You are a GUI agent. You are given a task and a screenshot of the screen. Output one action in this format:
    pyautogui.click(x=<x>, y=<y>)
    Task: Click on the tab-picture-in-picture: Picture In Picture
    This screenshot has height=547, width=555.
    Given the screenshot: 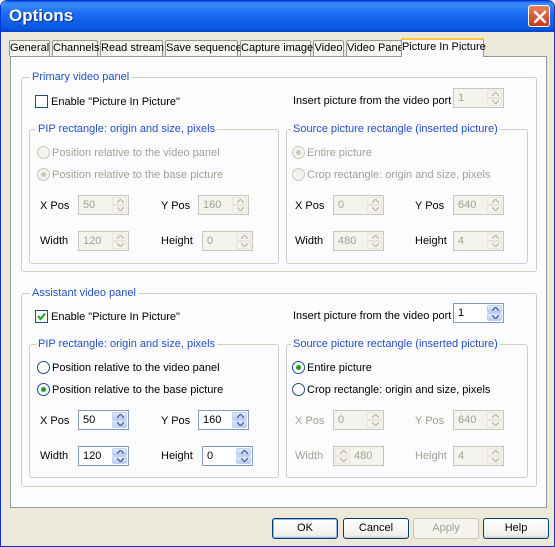 What is the action you would take?
    pyautogui.click(x=443, y=47)
    